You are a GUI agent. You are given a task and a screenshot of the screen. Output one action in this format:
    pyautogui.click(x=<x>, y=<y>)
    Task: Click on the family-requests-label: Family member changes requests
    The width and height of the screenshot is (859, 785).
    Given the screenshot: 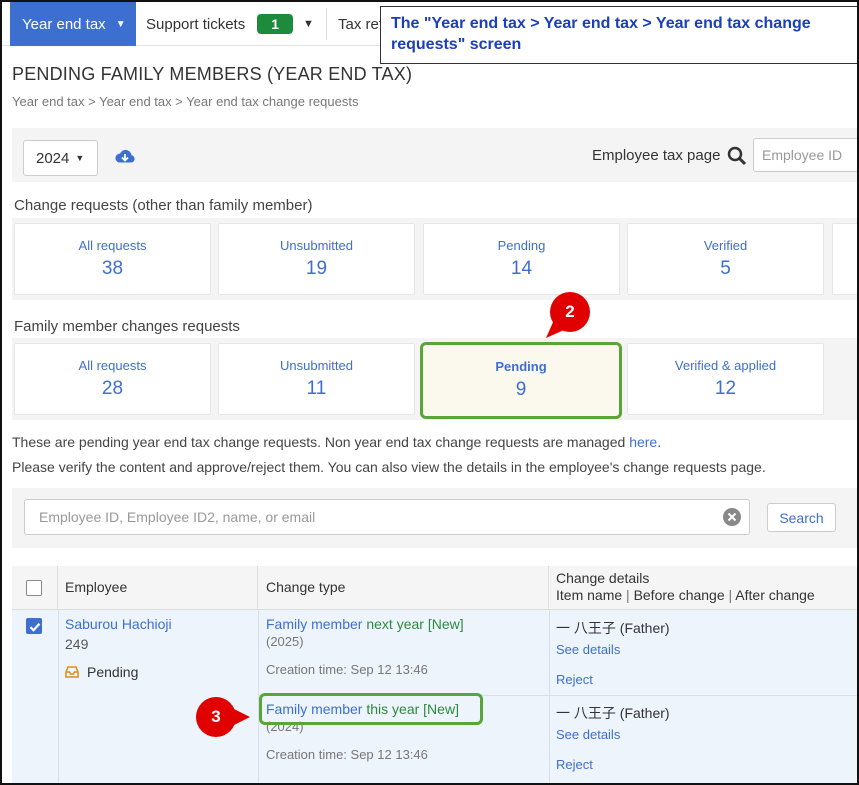 What is the action you would take?
    pyautogui.click(x=127, y=326)
    